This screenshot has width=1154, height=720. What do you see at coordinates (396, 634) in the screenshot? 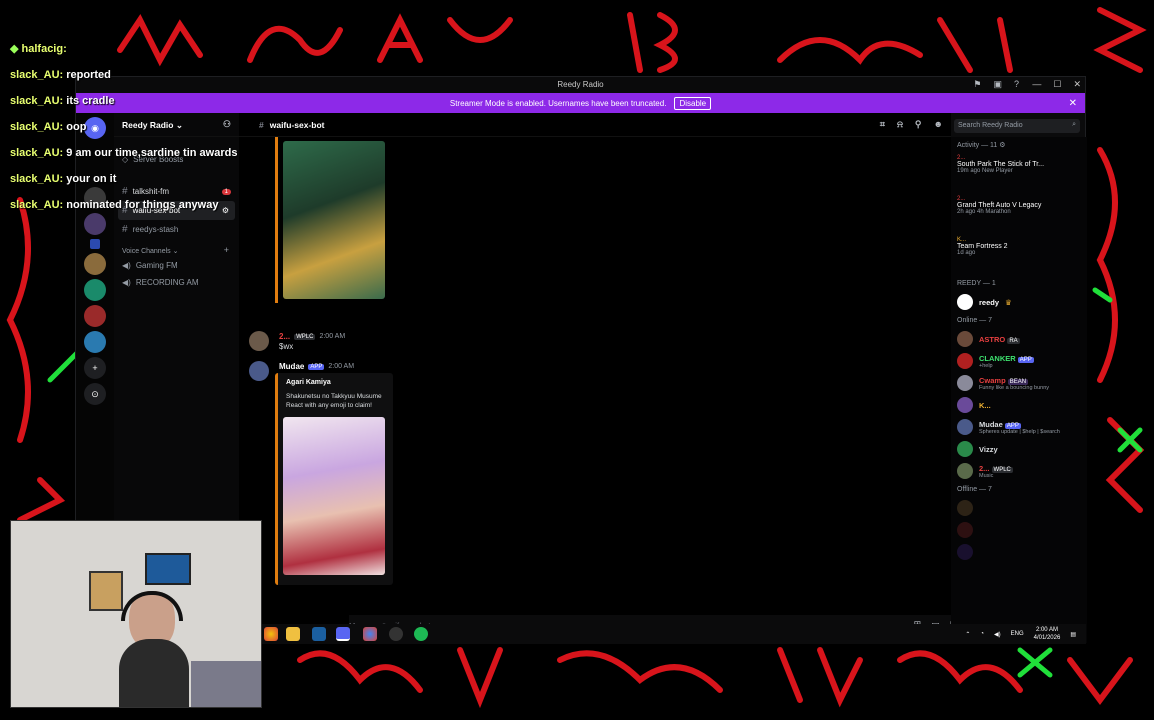
I see `obs-icon` at bounding box center [396, 634].